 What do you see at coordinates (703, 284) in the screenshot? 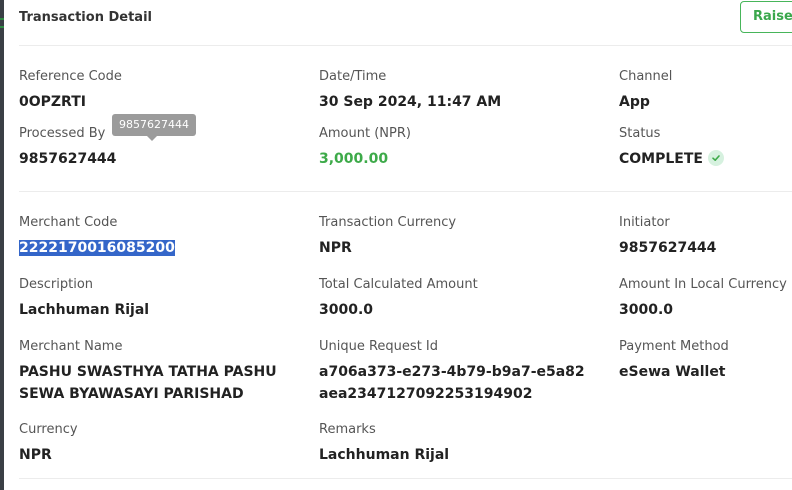
I see `amount-local-currency-label: Amount In Local Currency` at bounding box center [703, 284].